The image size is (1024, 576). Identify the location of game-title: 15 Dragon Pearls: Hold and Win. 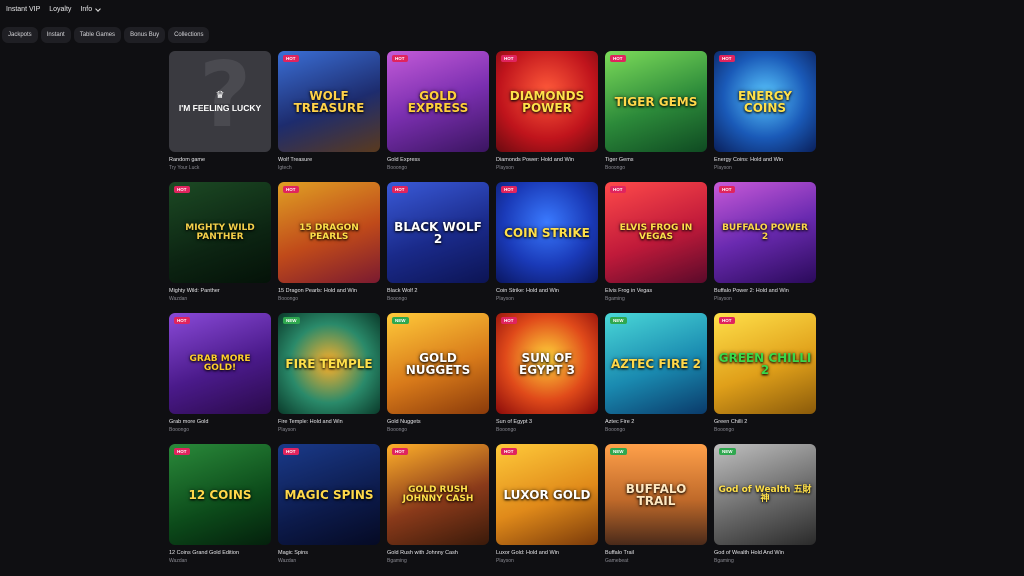
(329, 291).